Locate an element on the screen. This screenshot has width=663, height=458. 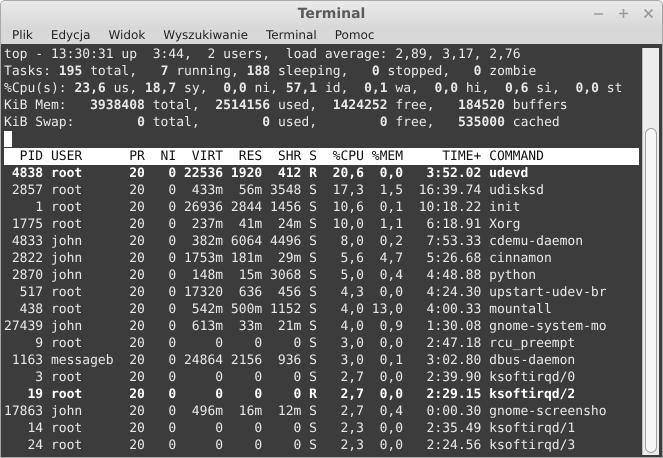
table-cell-text: 433m is located at coordinates (207, 190).